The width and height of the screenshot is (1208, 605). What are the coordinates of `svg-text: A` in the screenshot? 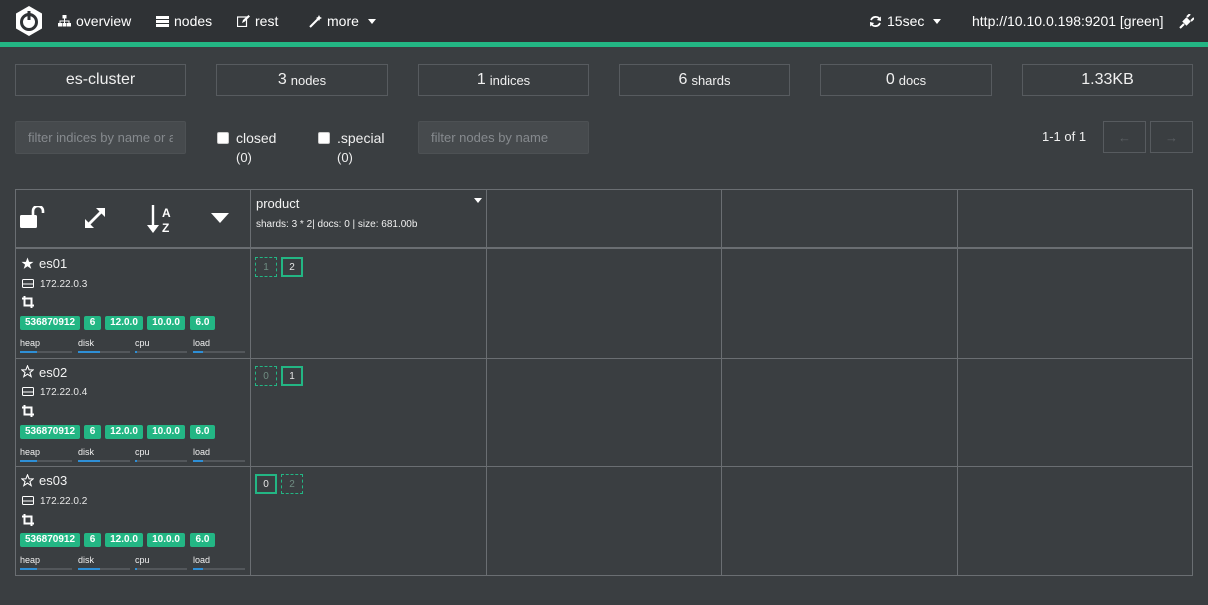 It's located at (166, 213).